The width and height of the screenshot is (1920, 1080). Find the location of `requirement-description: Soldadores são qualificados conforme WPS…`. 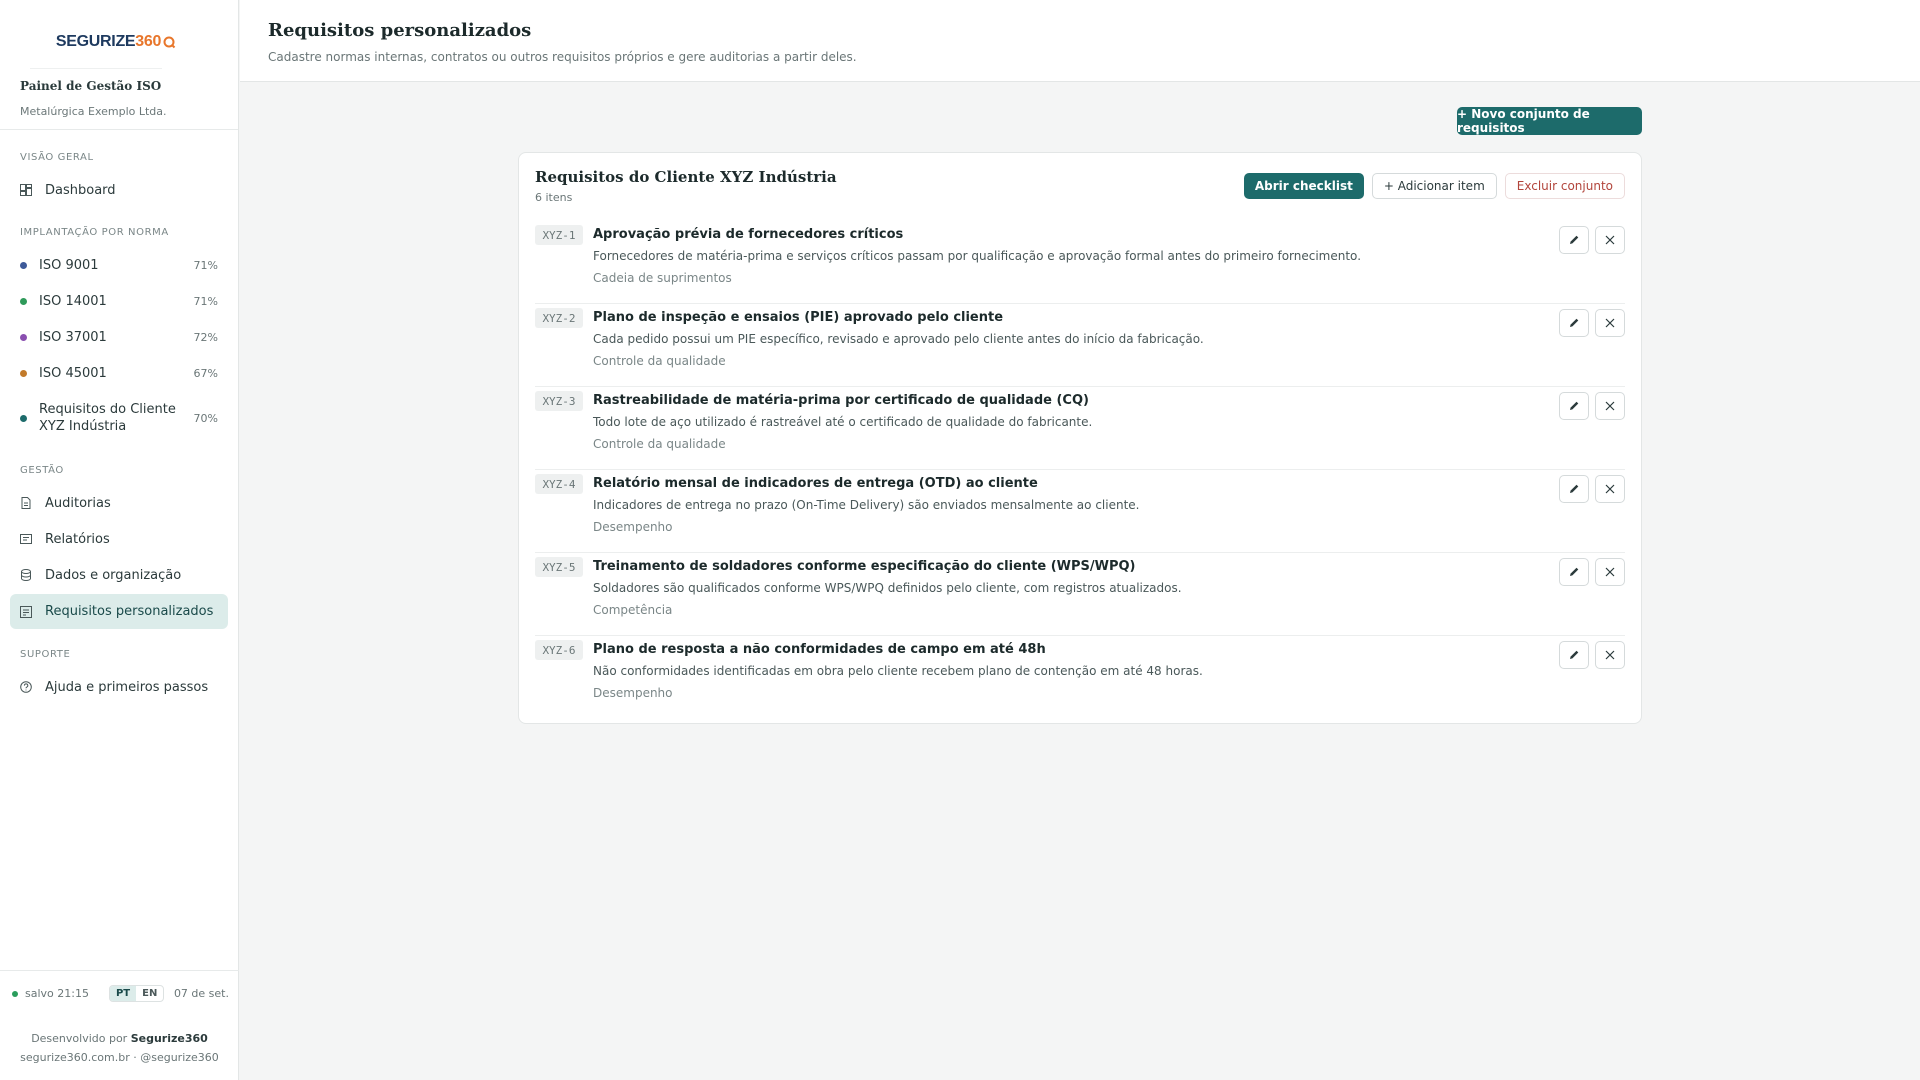

requirement-description: Soldadores são qualificados conforme WPS… is located at coordinates (887, 588).